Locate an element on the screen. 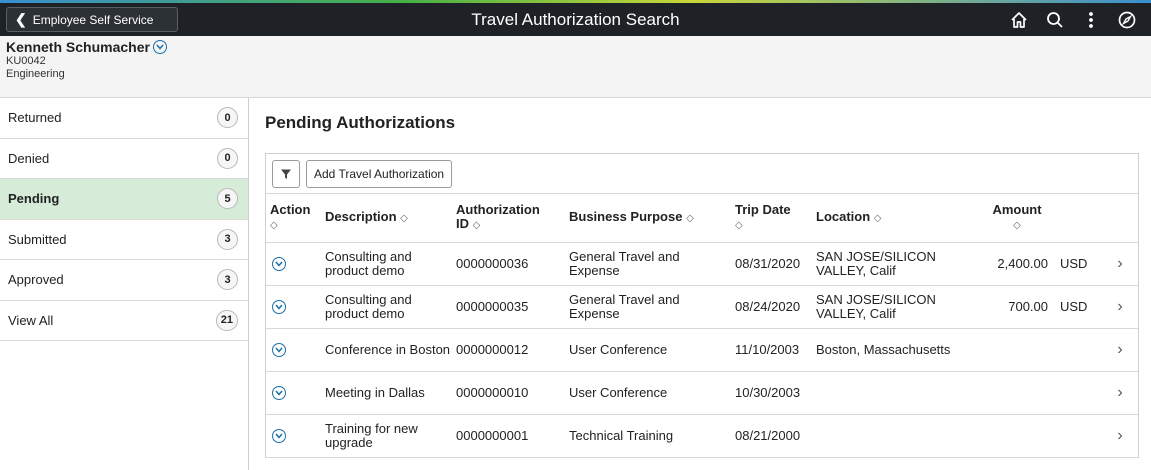  column-header-currency is located at coordinates (1077, 218).